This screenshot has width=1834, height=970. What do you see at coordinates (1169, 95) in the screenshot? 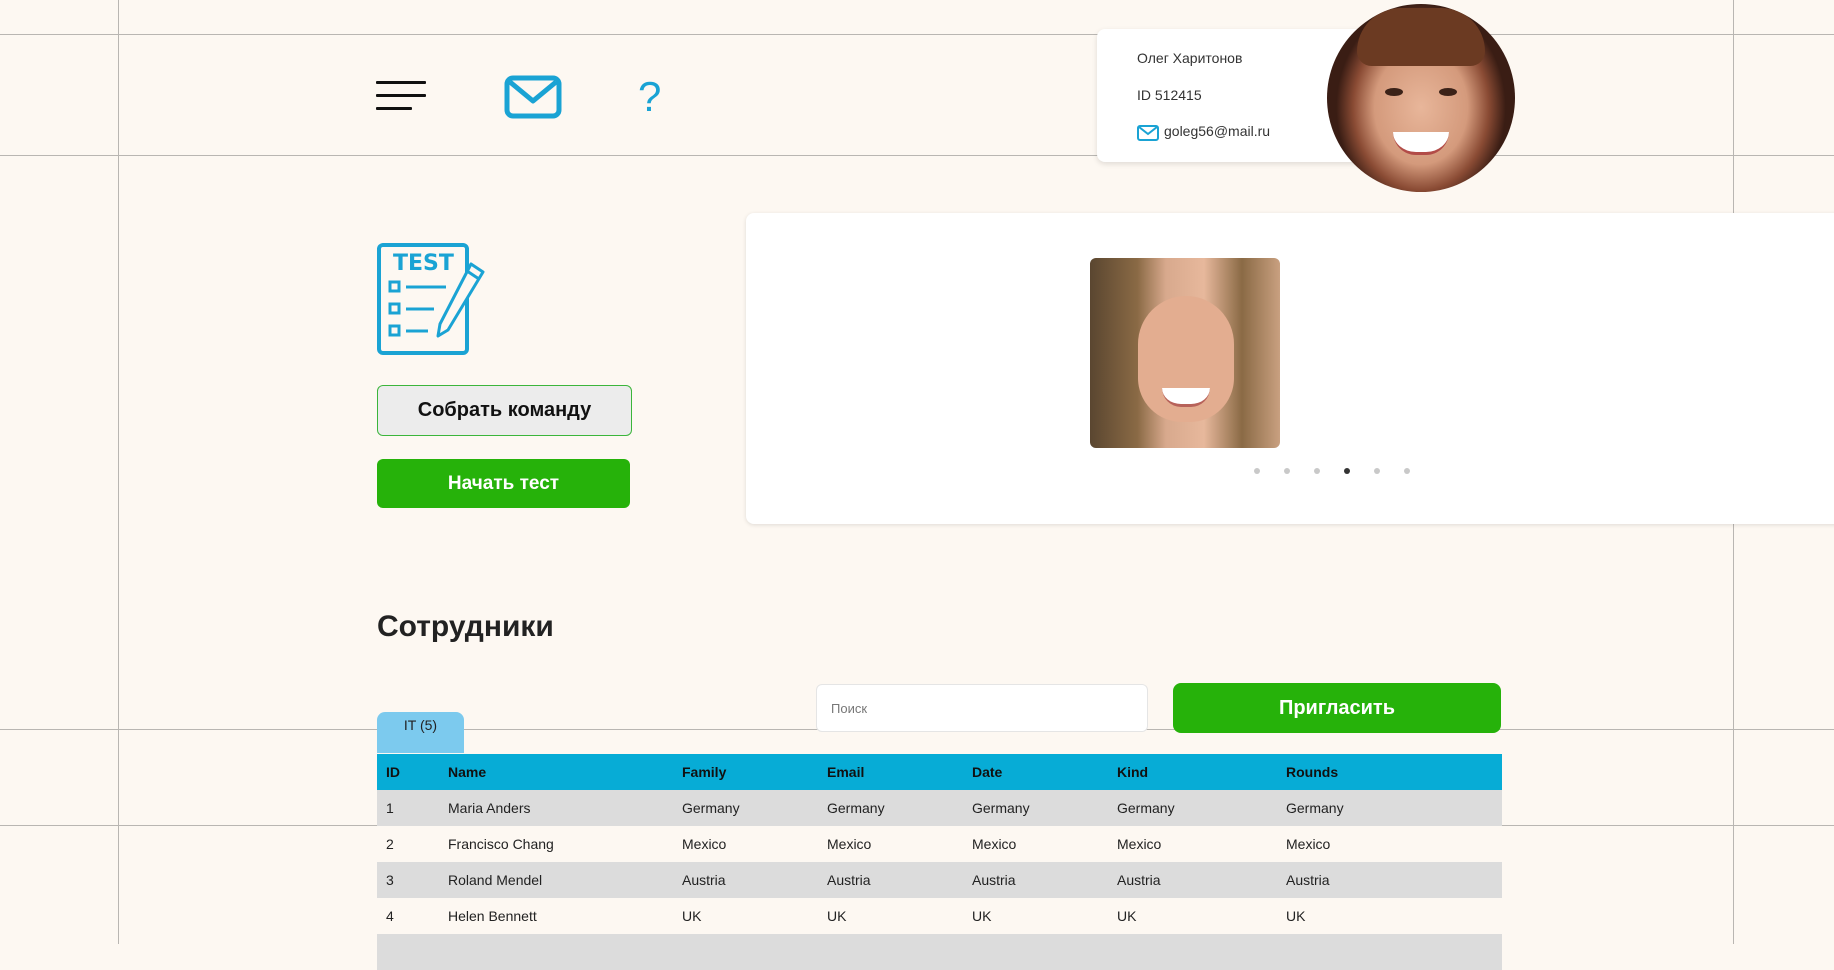
I see `profile-id: ID 512415` at bounding box center [1169, 95].